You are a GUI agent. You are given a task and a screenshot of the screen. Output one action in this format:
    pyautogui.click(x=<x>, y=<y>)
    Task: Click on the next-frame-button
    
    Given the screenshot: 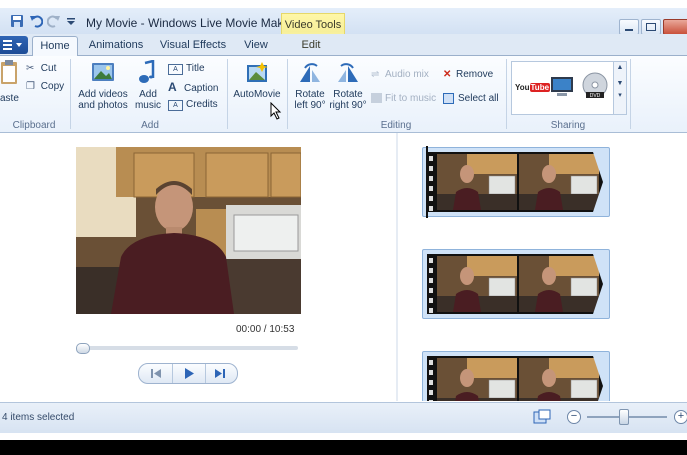 What is the action you would take?
    pyautogui.click(x=221, y=373)
    